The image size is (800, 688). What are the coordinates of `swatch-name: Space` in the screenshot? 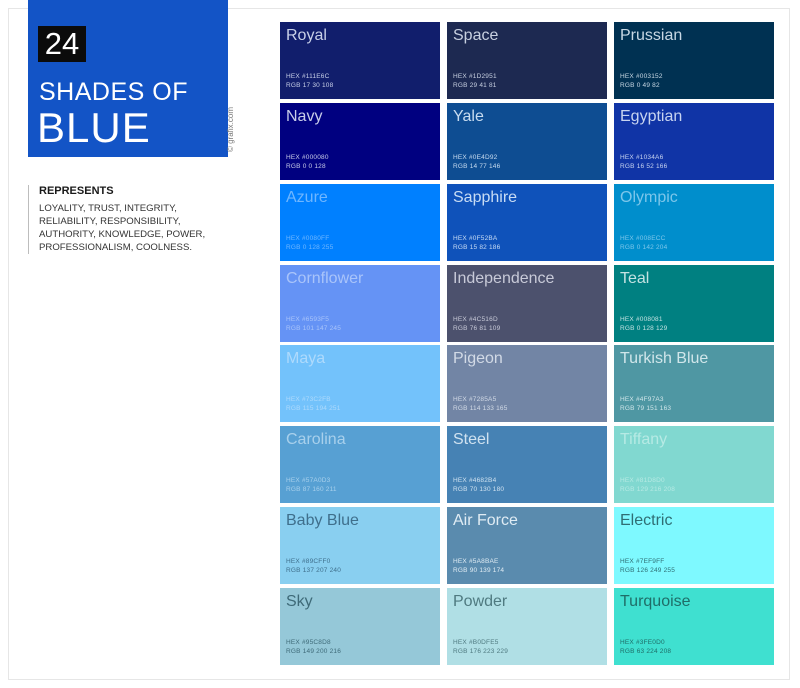 It's located at (476, 35).